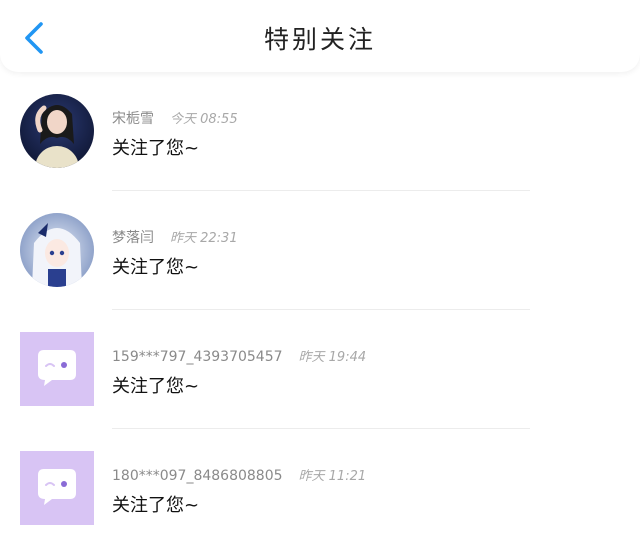 Image resolution: width=640 pixels, height=548 pixels. What do you see at coordinates (197, 476) in the screenshot?
I see `user-name: 180***097_8486808805` at bounding box center [197, 476].